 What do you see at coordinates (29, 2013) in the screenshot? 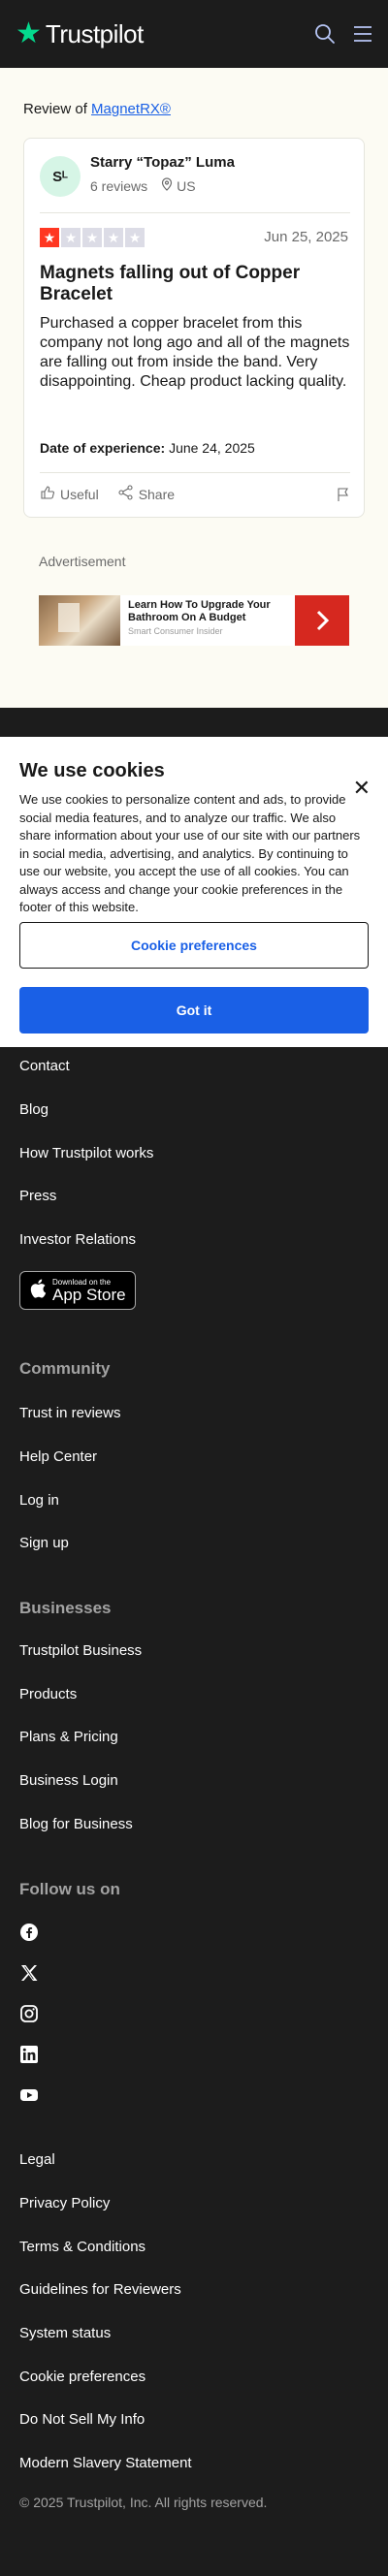
I see `instagram-icon` at bounding box center [29, 2013].